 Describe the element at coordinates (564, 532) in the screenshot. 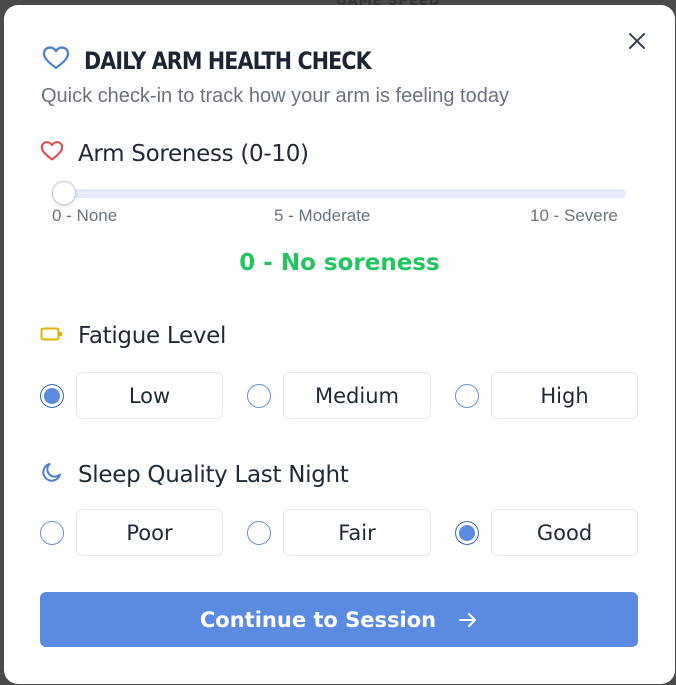

I see `sleep-option-good: Good` at that location.